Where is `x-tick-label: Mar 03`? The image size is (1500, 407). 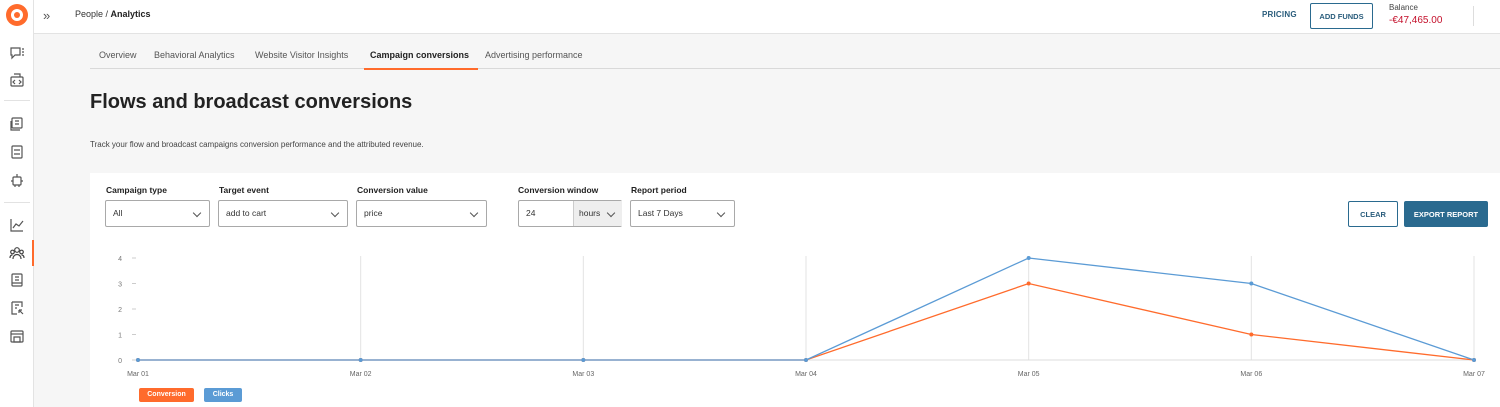
x-tick-label: Mar 03 is located at coordinates (583, 374).